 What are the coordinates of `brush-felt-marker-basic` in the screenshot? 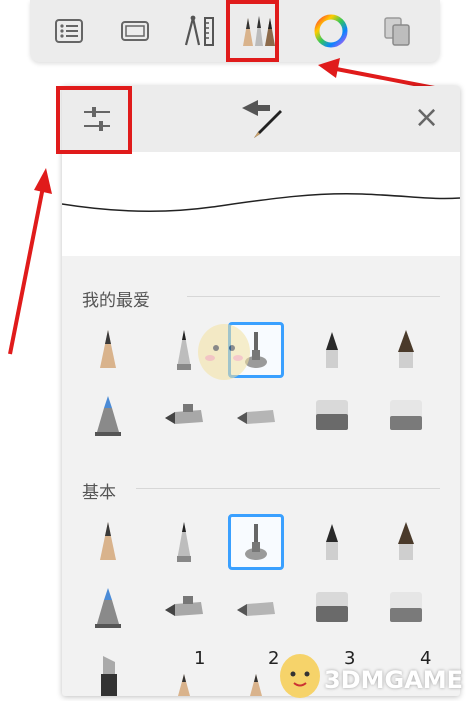 It's located at (108, 608).